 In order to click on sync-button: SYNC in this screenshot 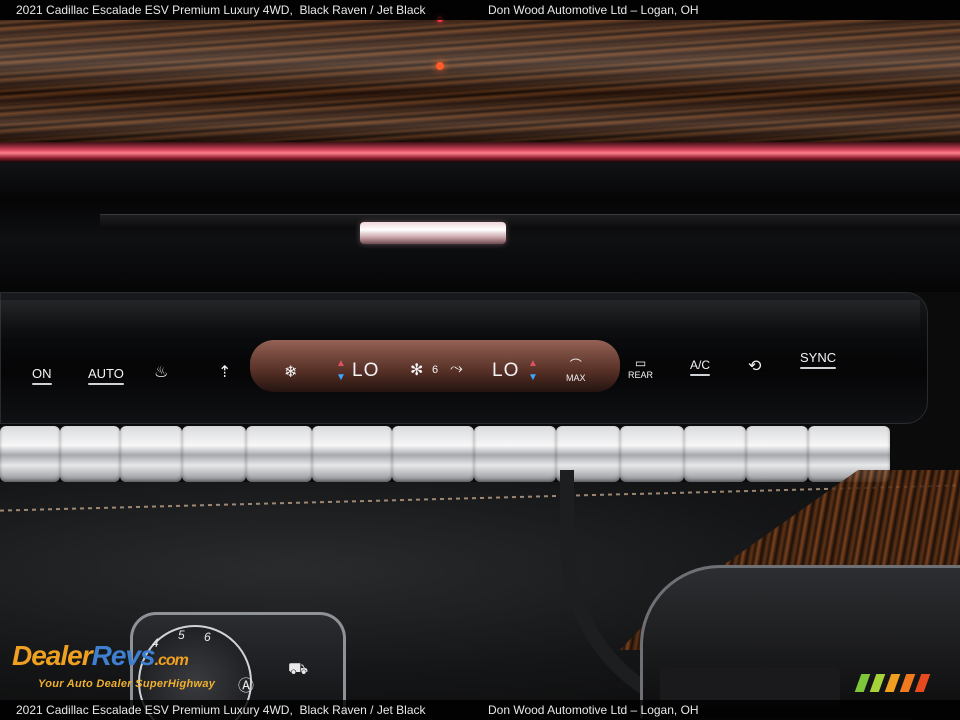, I will do `click(818, 359)`.